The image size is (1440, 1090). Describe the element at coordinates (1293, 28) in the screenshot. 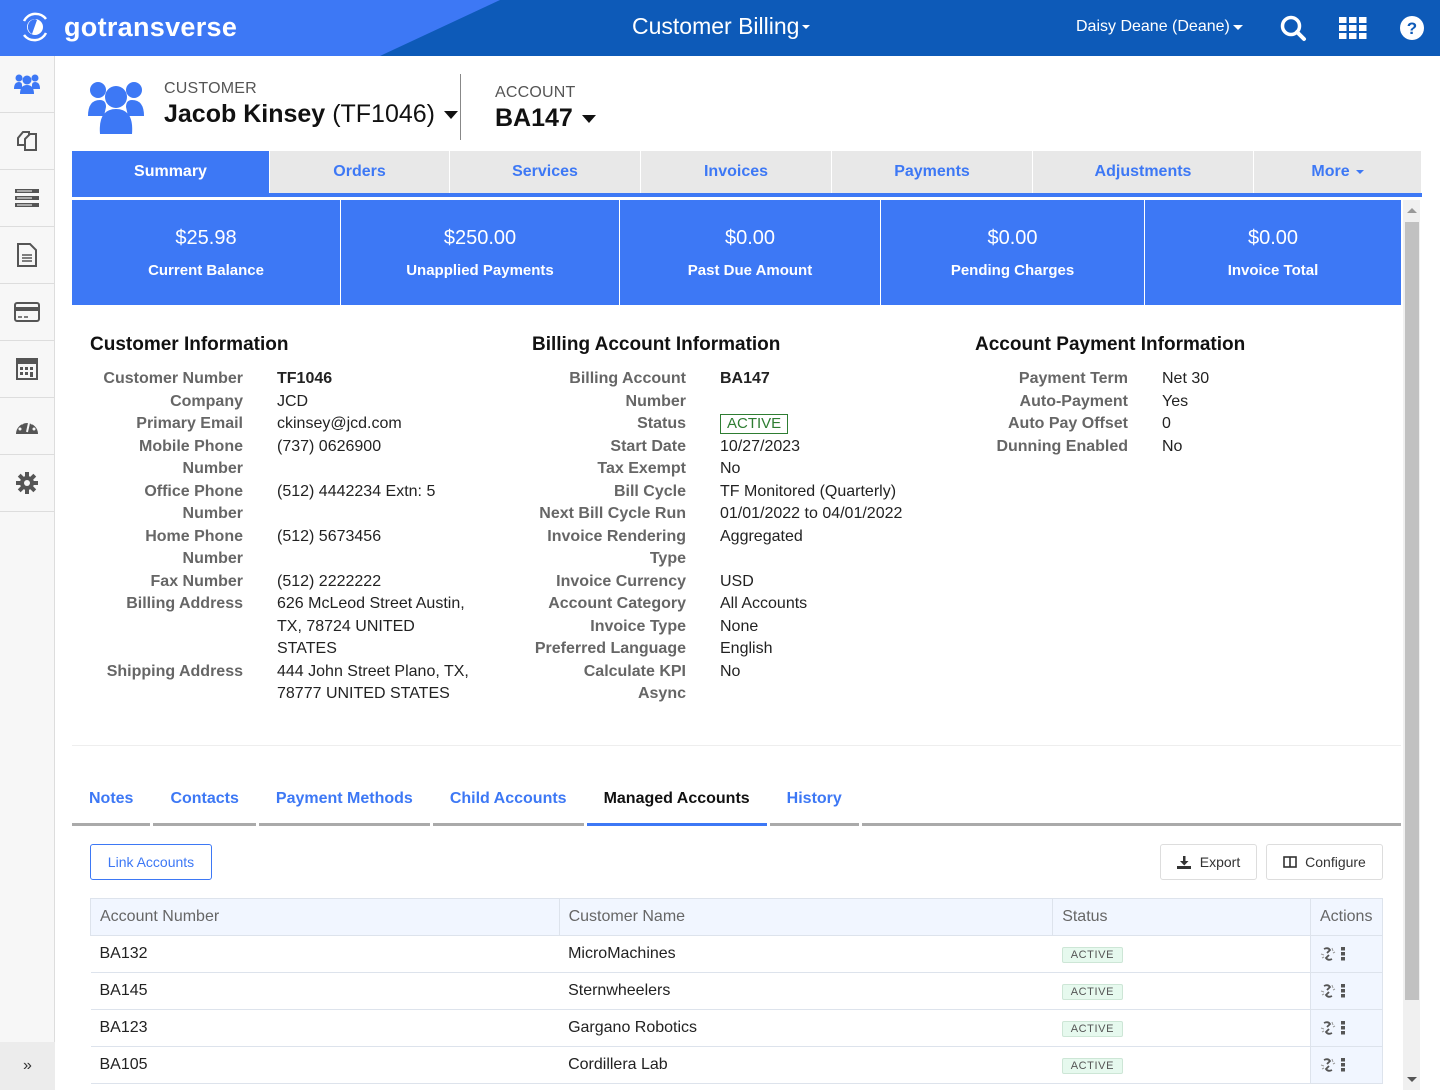

I see `search-icon` at that location.